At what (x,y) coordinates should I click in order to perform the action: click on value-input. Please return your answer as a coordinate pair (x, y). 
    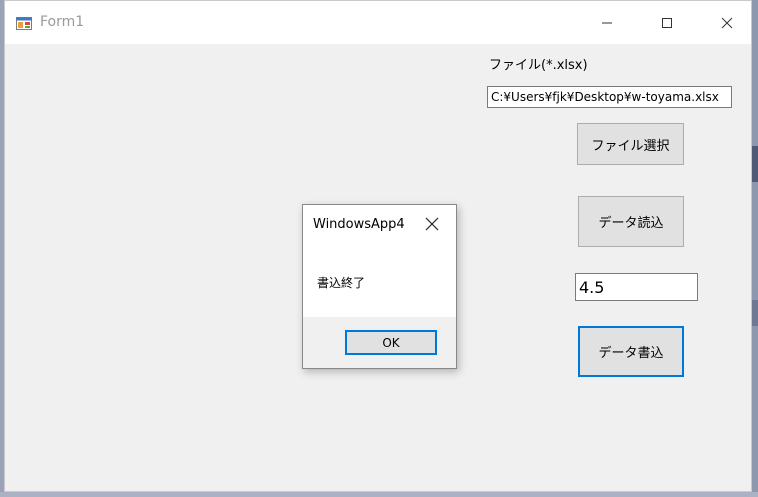
    Looking at the image, I should click on (636, 287).